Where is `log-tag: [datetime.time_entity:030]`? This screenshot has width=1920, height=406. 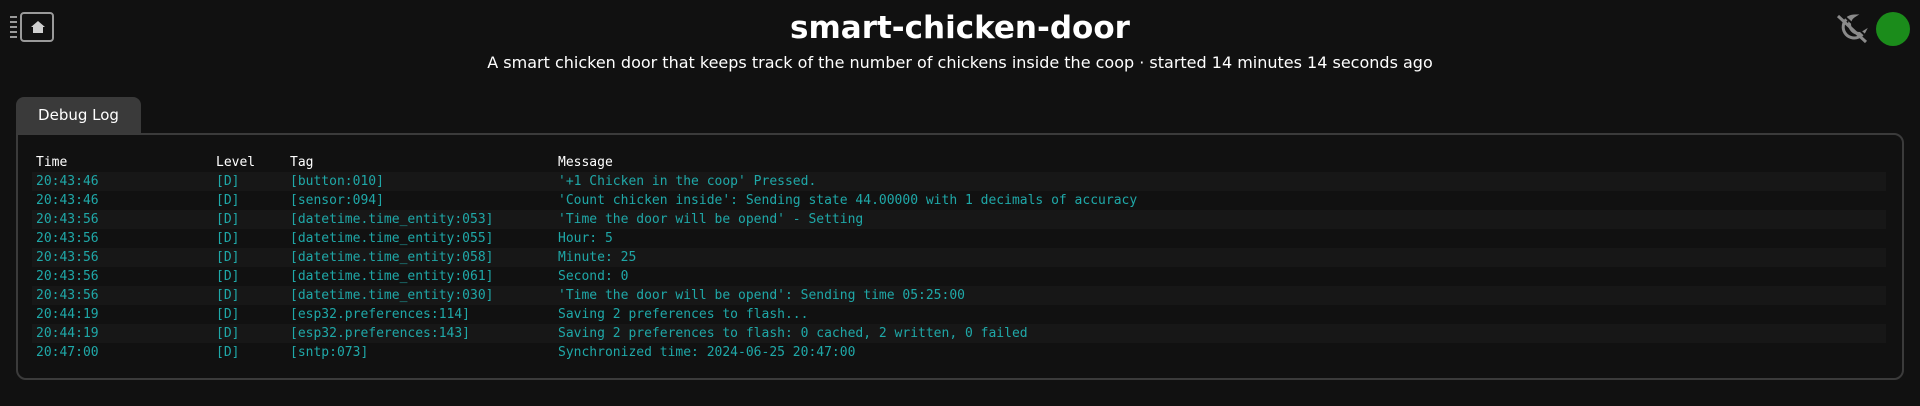
log-tag: [datetime.time_entity:030] is located at coordinates (392, 295).